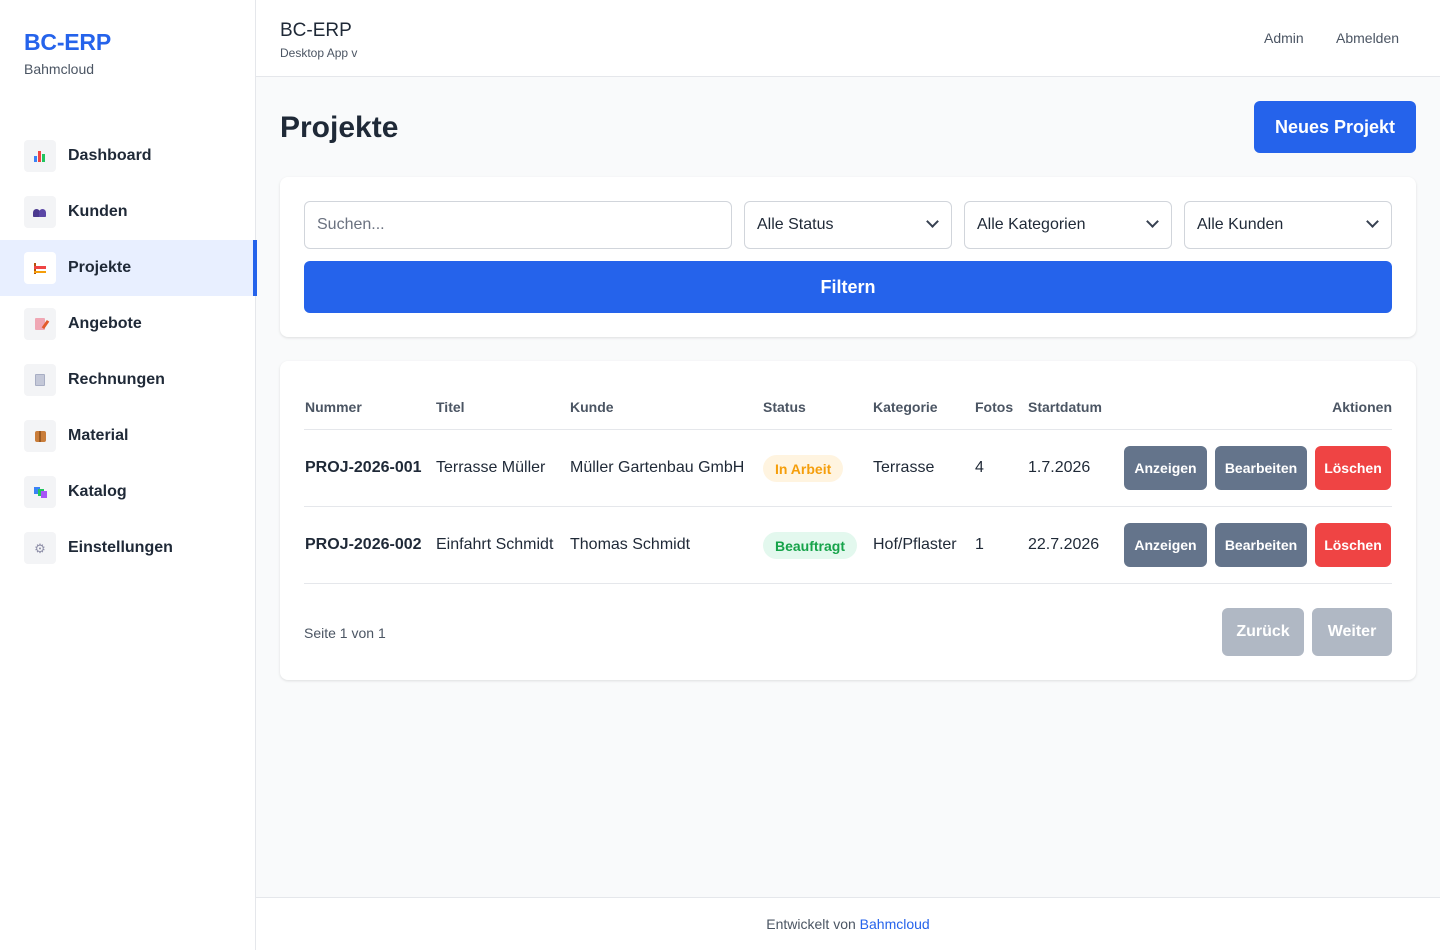 The height and width of the screenshot is (950, 1440). I want to click on bar-chart-icon, so click(40, 156).